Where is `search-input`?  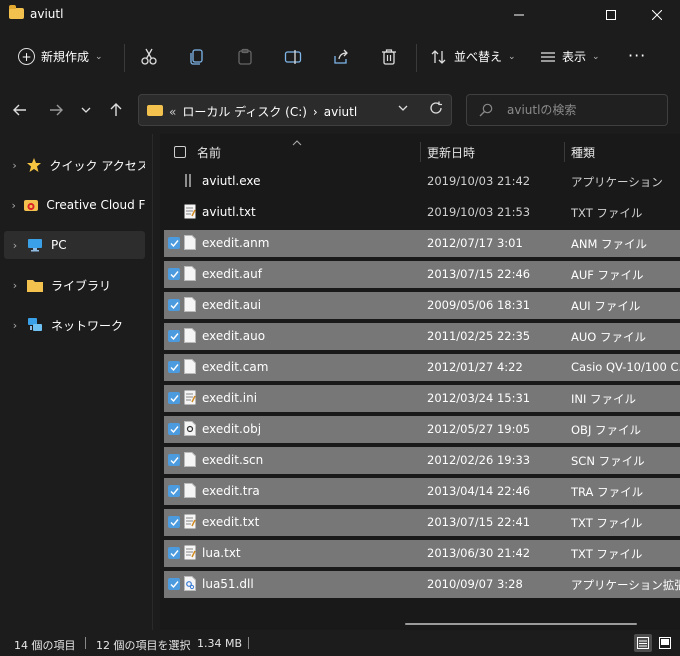
search-input is located at coordinates (582, 110).